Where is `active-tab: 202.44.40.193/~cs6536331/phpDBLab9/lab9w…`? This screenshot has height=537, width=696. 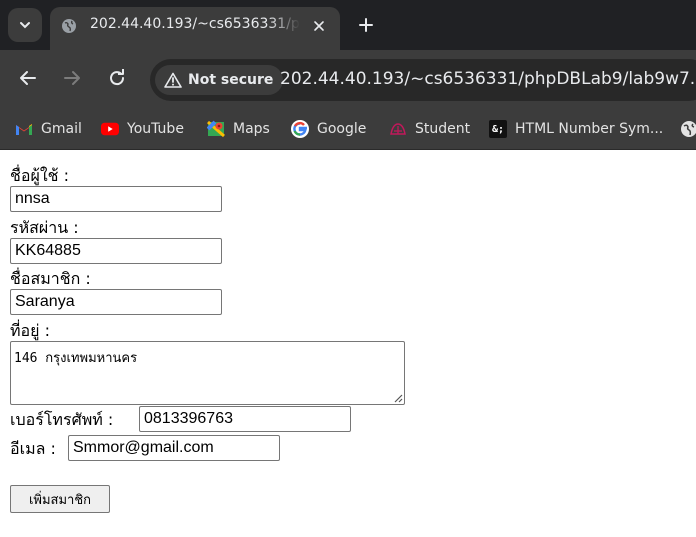
active-tab: 202.44.40.193/~cs6536331/phpDBLab9/lab9w… is located at coordinates (195, 28).